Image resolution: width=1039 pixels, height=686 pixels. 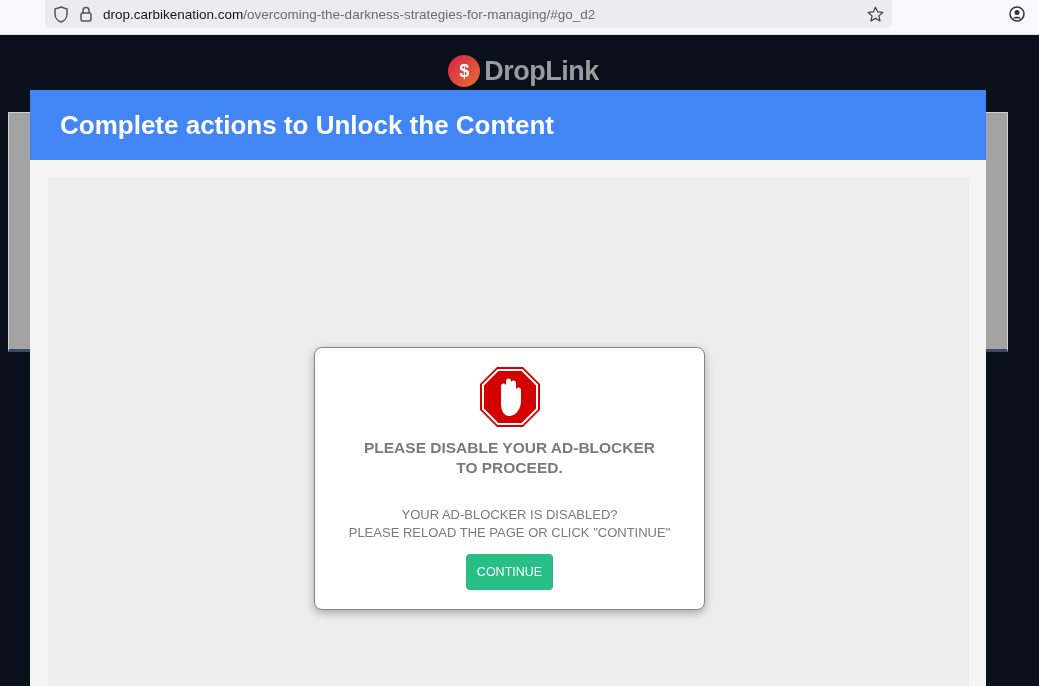 What do you see at coordinates (509, 524) in the screenshot?
I see `dialog-message: YOUR AD-BLOCKER IS DISABLED? PLEASE RELOAD THE PAGE OR CLICK "CONTINUE"` at bounding box center [509, 524].